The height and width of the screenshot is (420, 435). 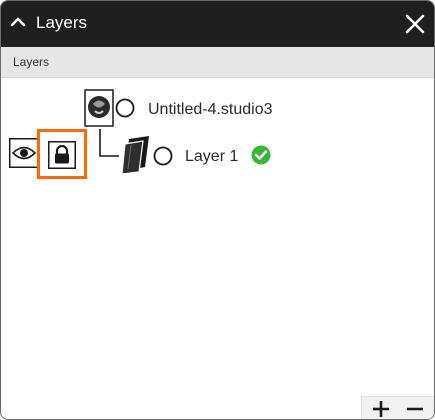 I want to click on lock-icon, so click(x=62, y=155).